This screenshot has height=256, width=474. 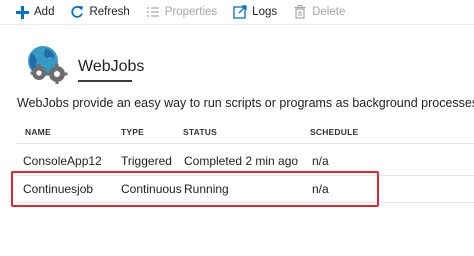 What do you see at coordinates (132, 132) in the screenshot?
I see `column-header-type: TYPE` at bounding box center [132, 132].